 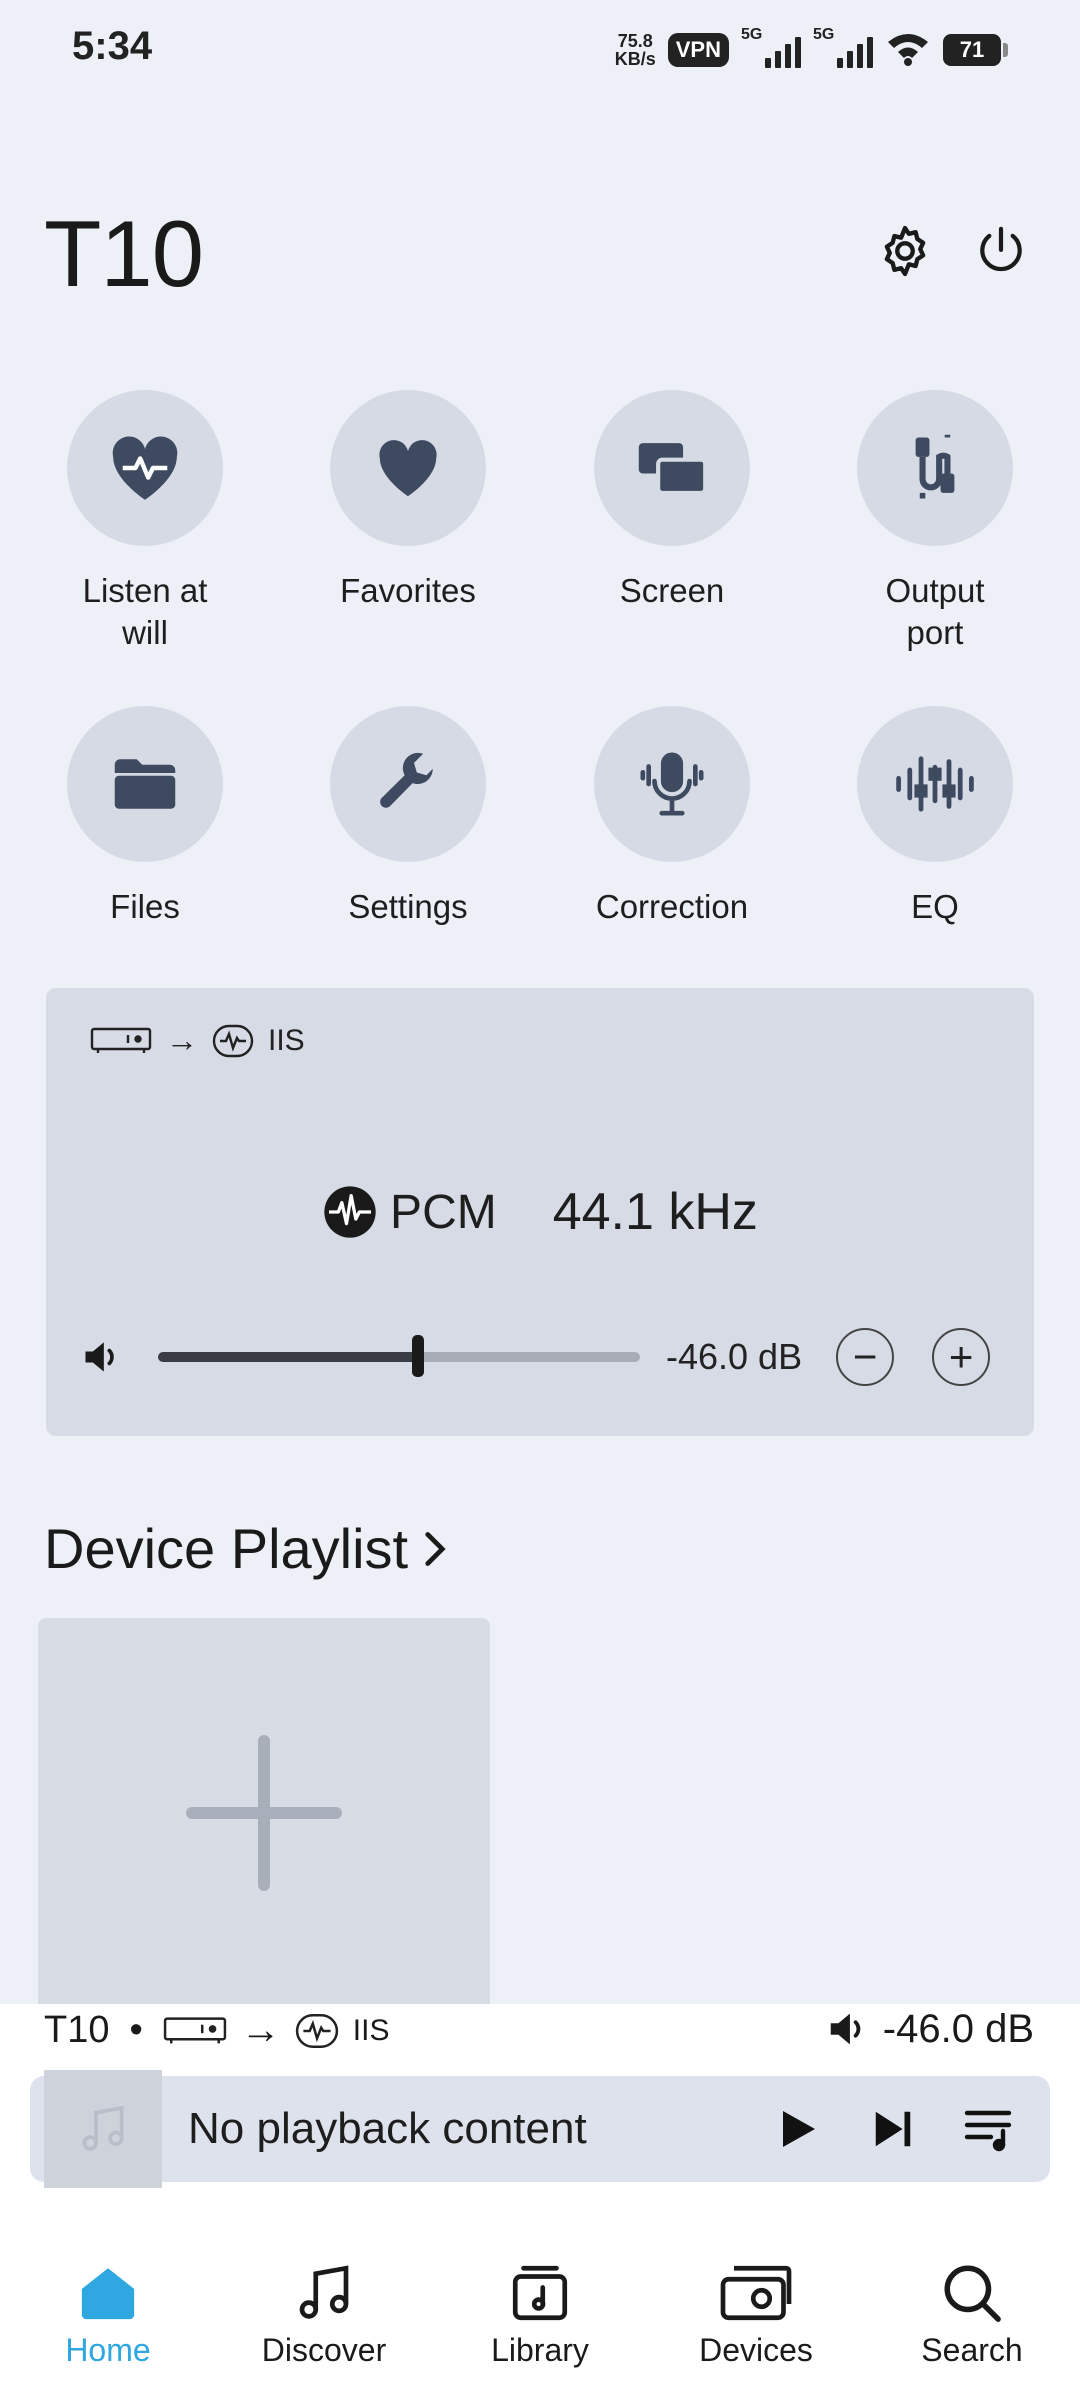 I want to click on quick-favorites: Favorites, so click(x=408, y=501).